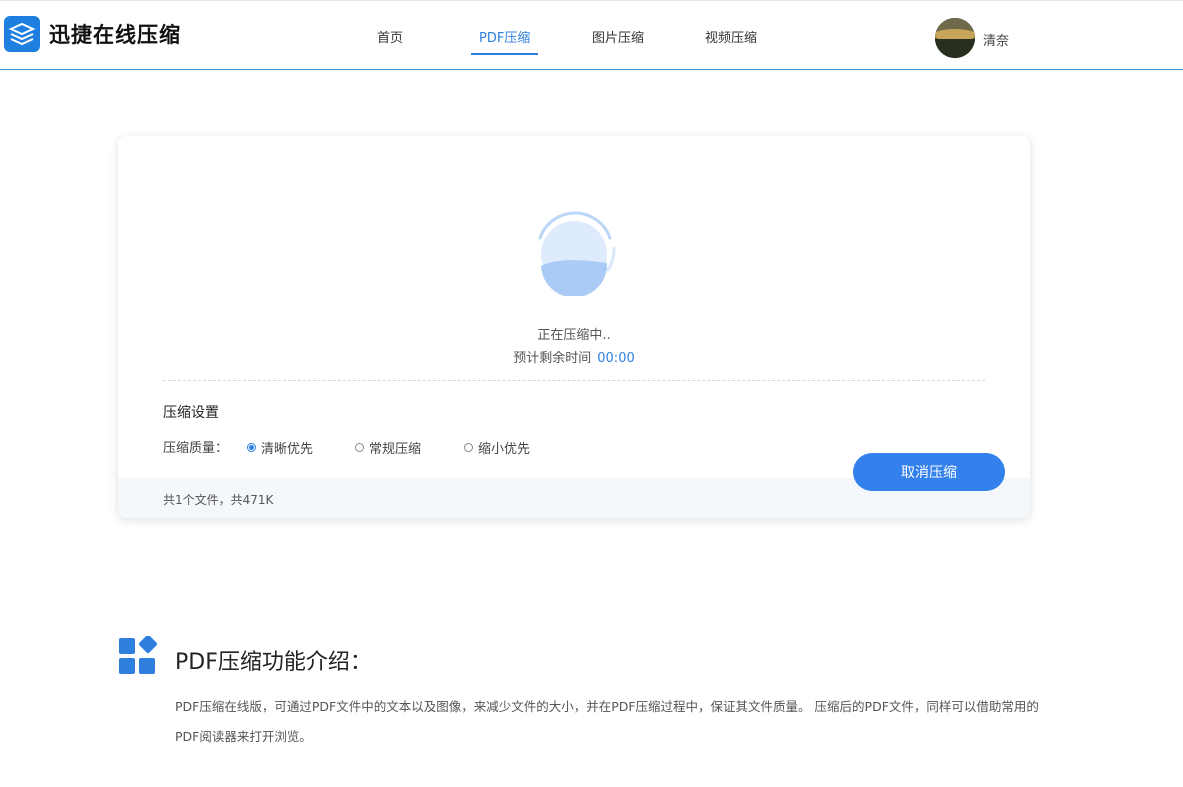  Describe the element at coordinates (504, 449) in the screenshot. I see `quality-option-label: 缩小优先` at that location.